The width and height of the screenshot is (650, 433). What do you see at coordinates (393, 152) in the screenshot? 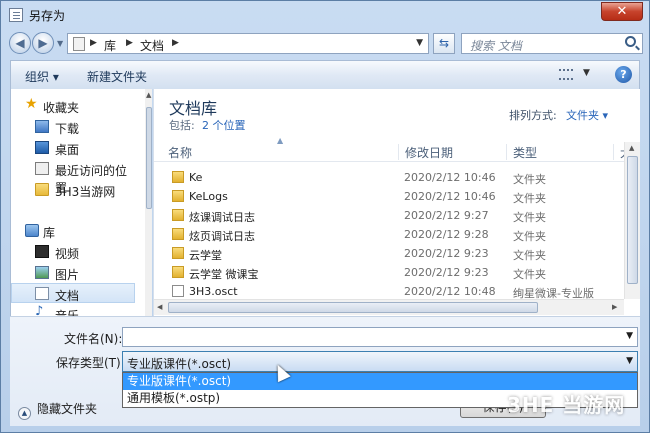
I see `column-header: 名称 修改日期 类型 大` at bounding box center [393, 152].